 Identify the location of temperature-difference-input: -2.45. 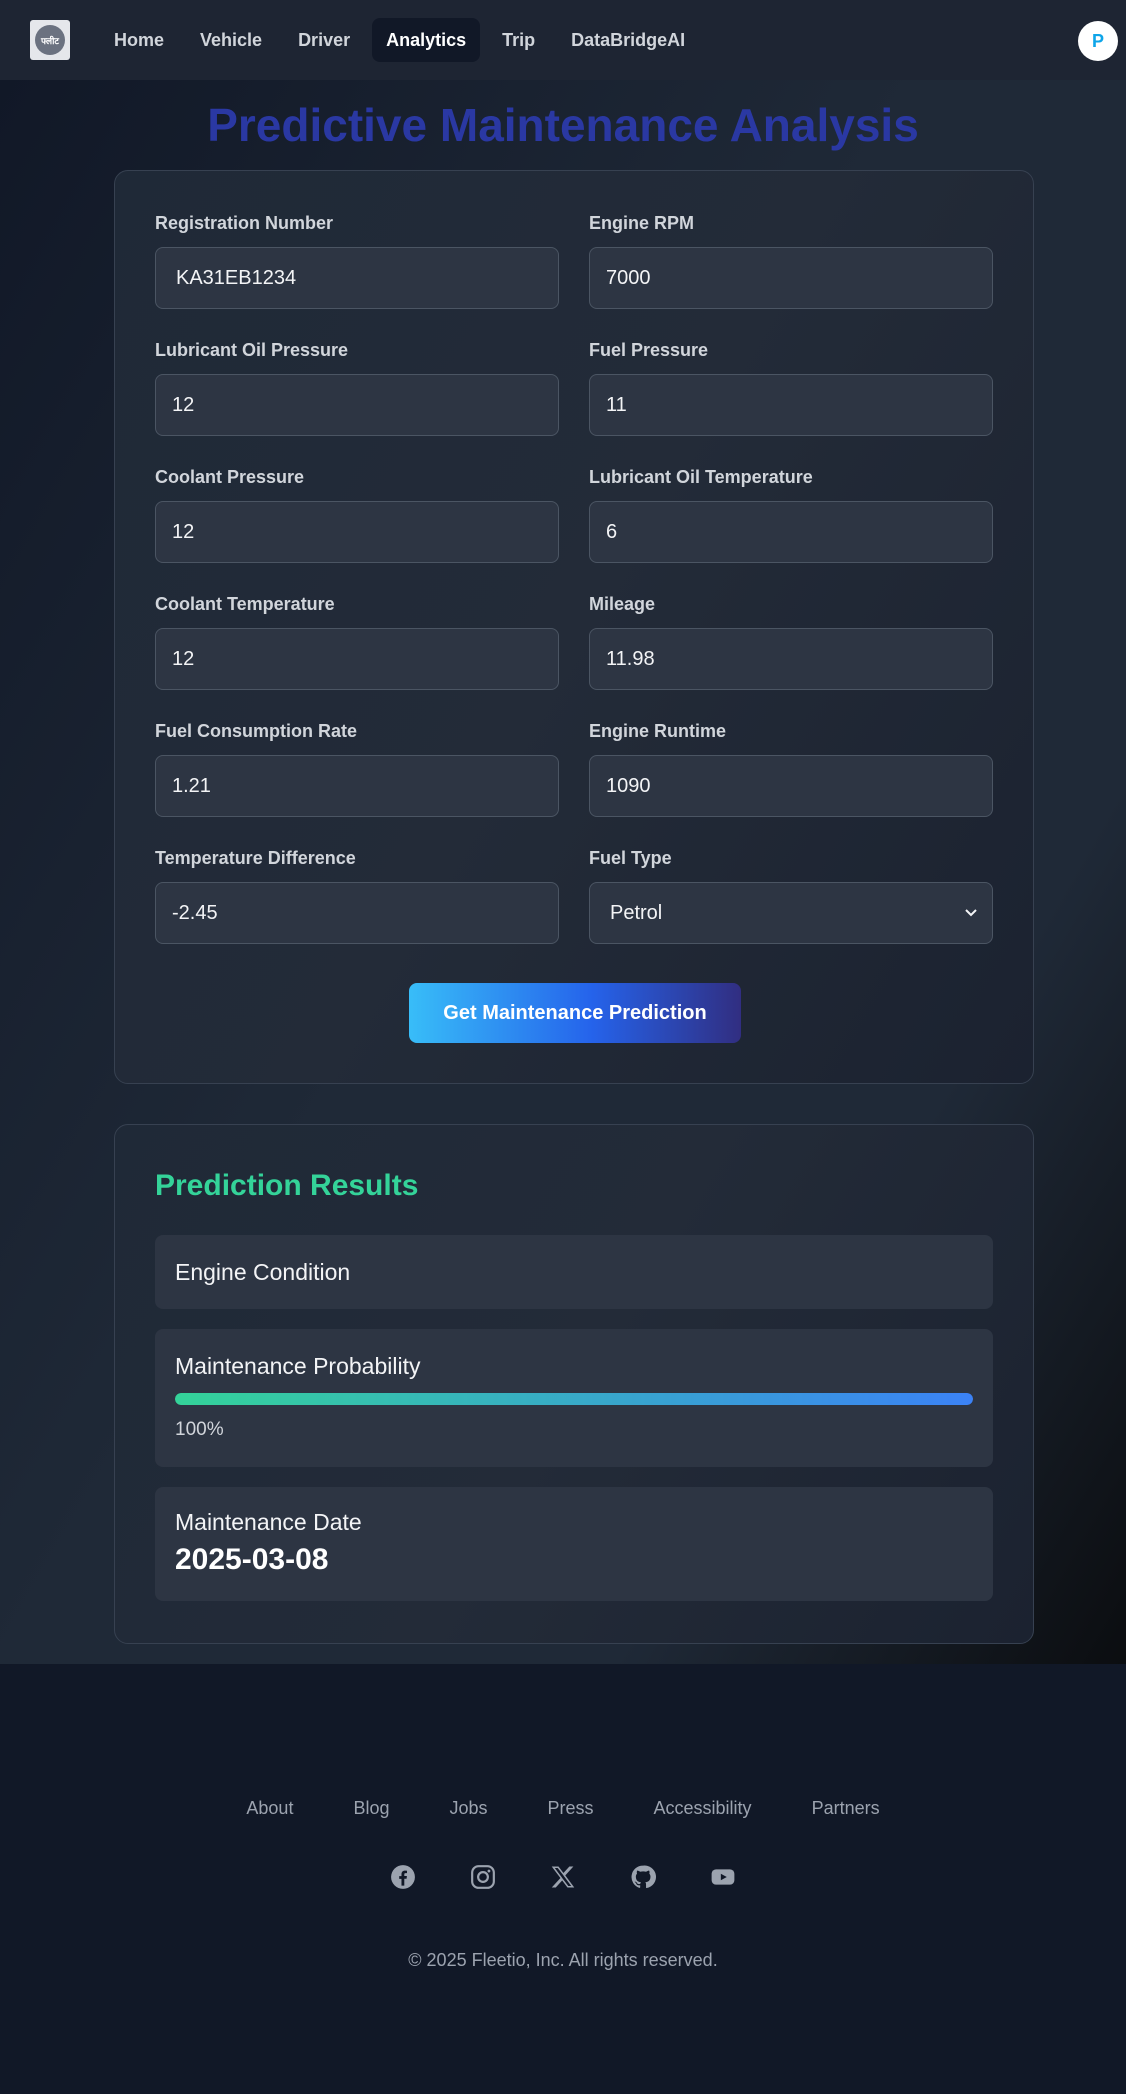
(357, 913).